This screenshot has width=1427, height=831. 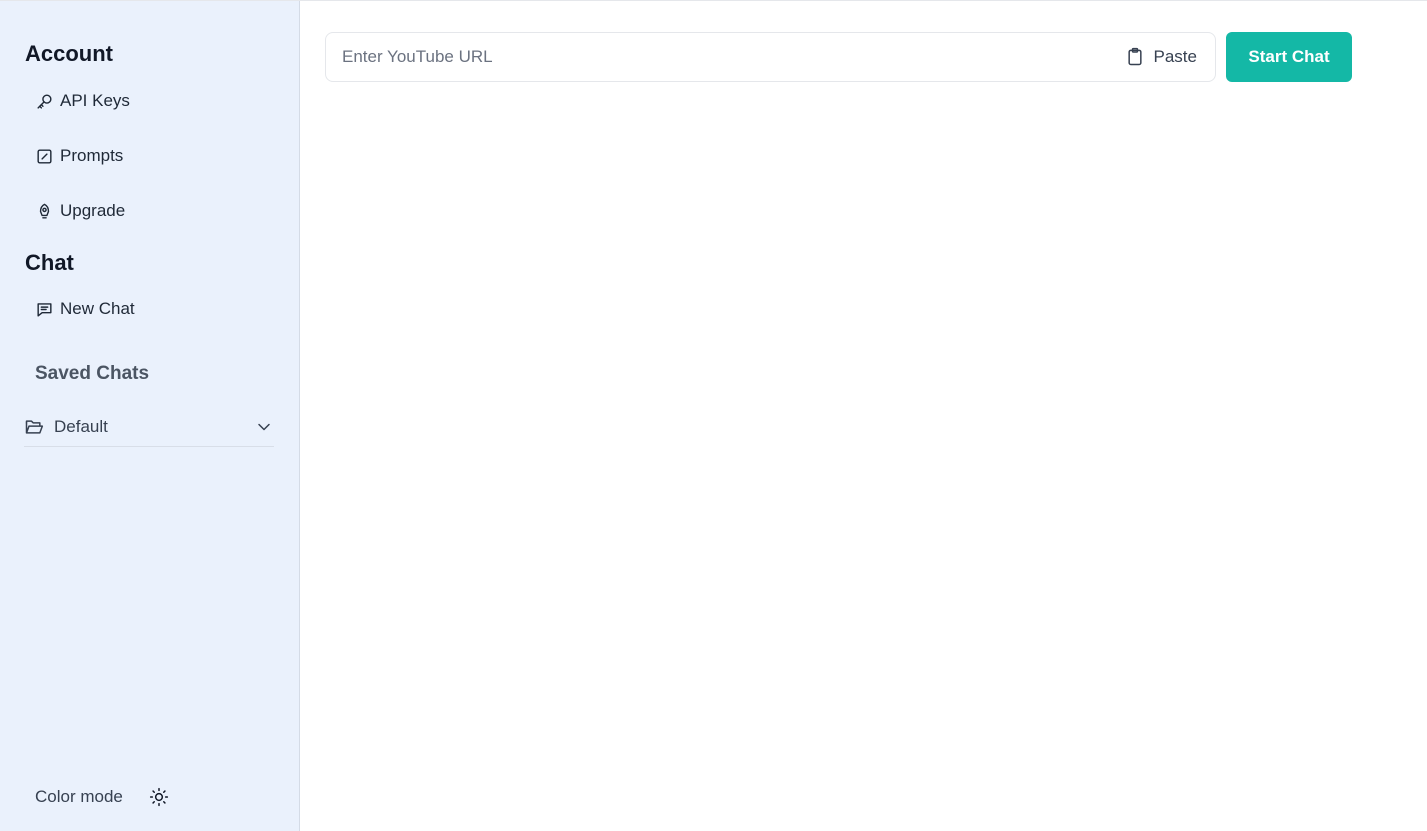 What do you see at coordinates (34, 427) in the screenshot?
I see `folder-open-icon` at bounding box center [34, 427].